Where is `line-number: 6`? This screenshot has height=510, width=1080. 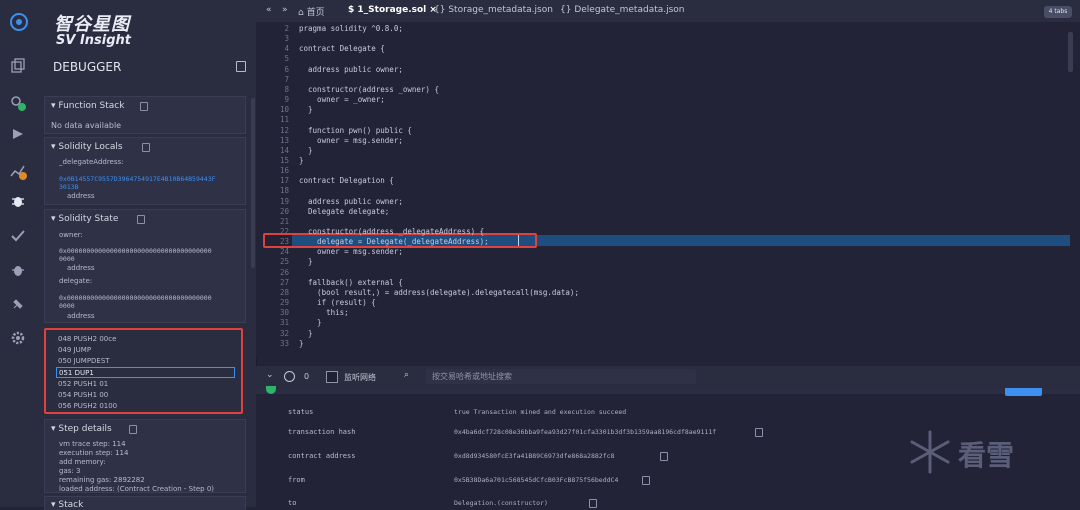
line-number: 6 is located at coordinates (286, 69).